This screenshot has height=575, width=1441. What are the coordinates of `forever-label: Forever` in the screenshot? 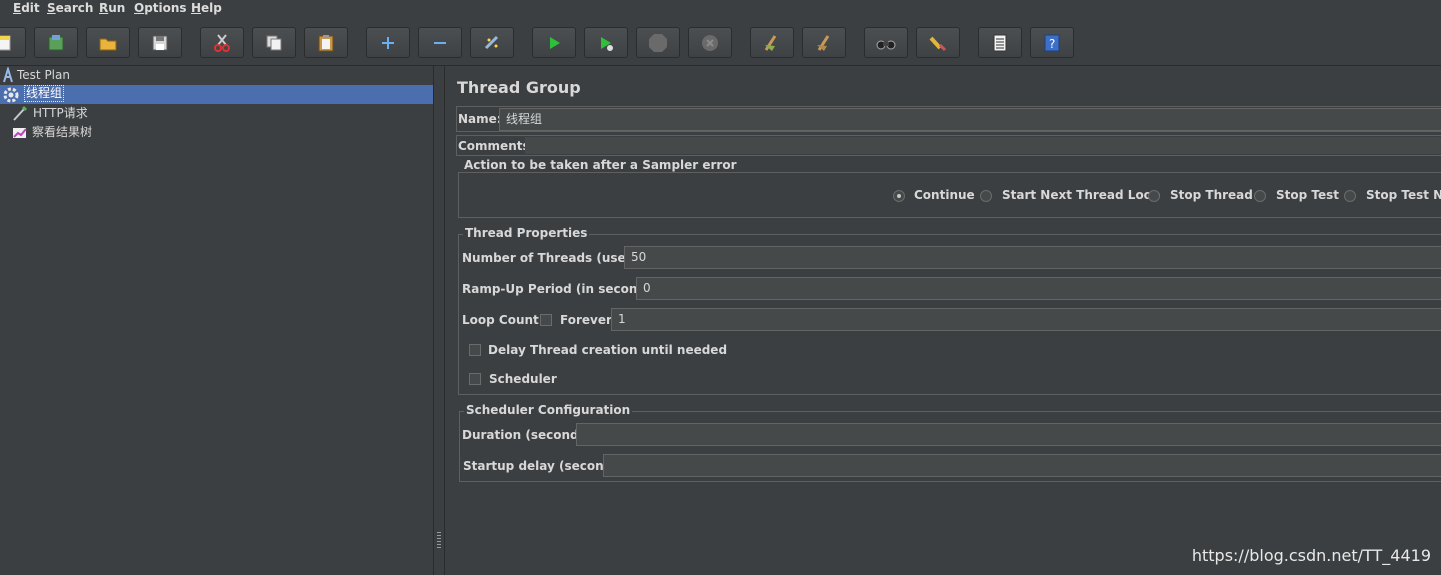 It's located at (586, 320).